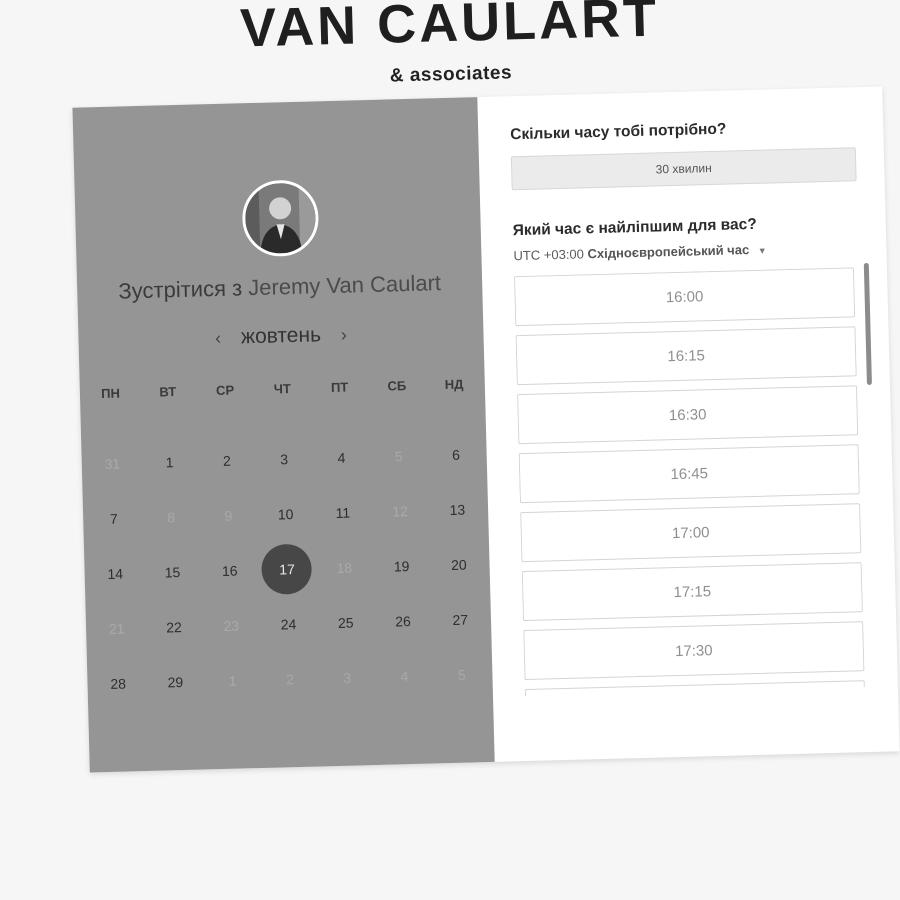 This screenshot has height=900, width=900. I want to click on calendar-day: 7, so click(113, 518).